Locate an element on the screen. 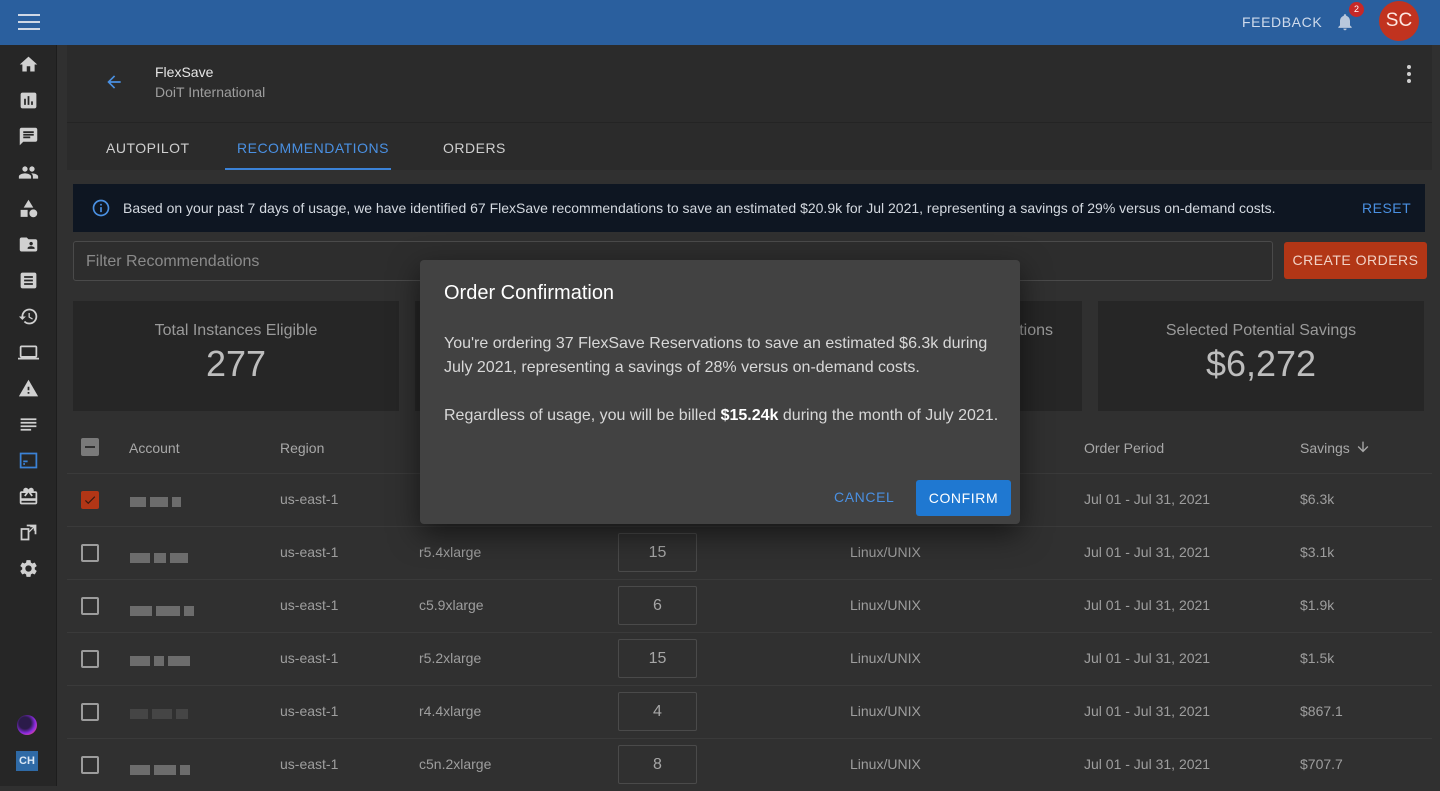  page-title: FlexSave is located at coordinates (184, 72).